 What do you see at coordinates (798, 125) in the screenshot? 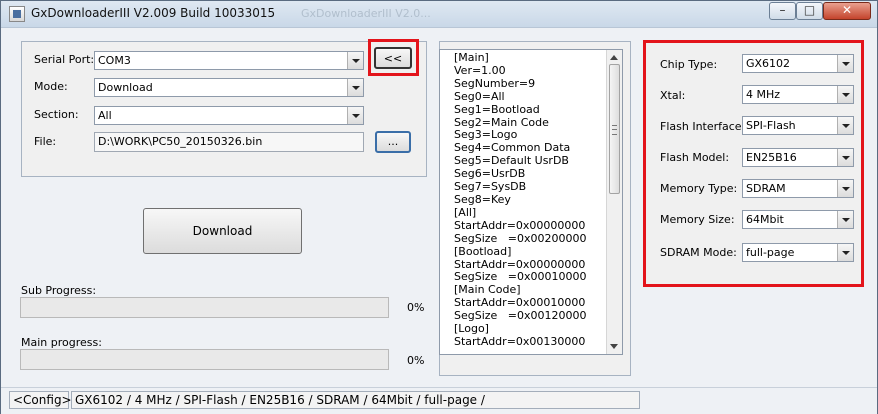
I see `flash-interface-select: SPI-Flash` at bounding box center [798, 125].